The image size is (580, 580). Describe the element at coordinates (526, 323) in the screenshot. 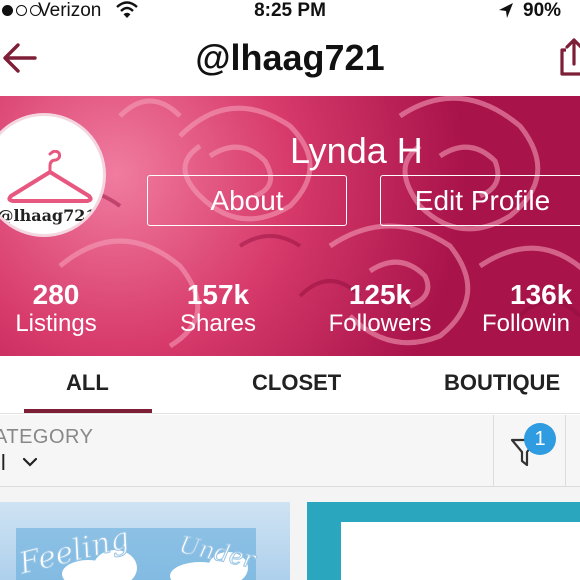

I see `stat-label: Followin` at that location.